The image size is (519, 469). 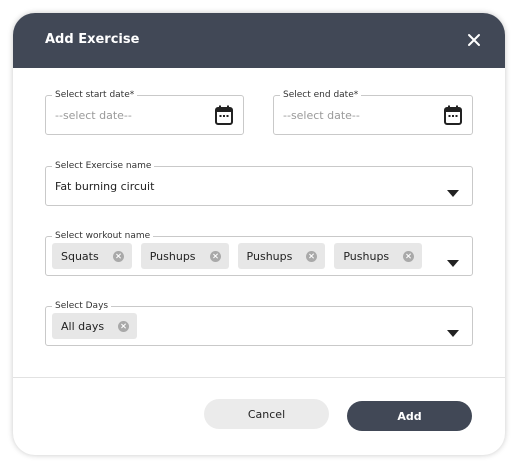 What do you see at coordinates (105, 186) in the screenshot?
I see `exercise-name-value: Fat burning circuit` at bounding box center [105, 186].